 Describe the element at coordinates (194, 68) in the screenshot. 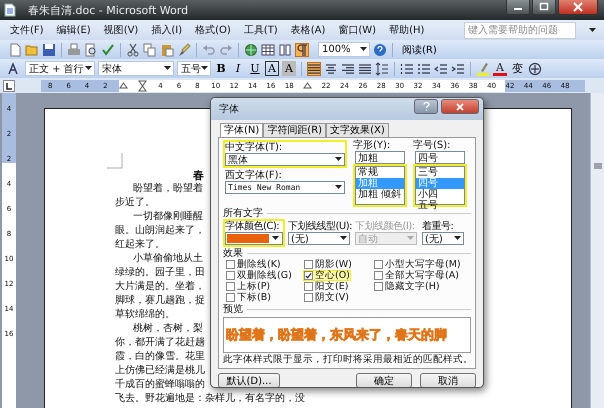

I see `font-size-field: 五号` at that location.